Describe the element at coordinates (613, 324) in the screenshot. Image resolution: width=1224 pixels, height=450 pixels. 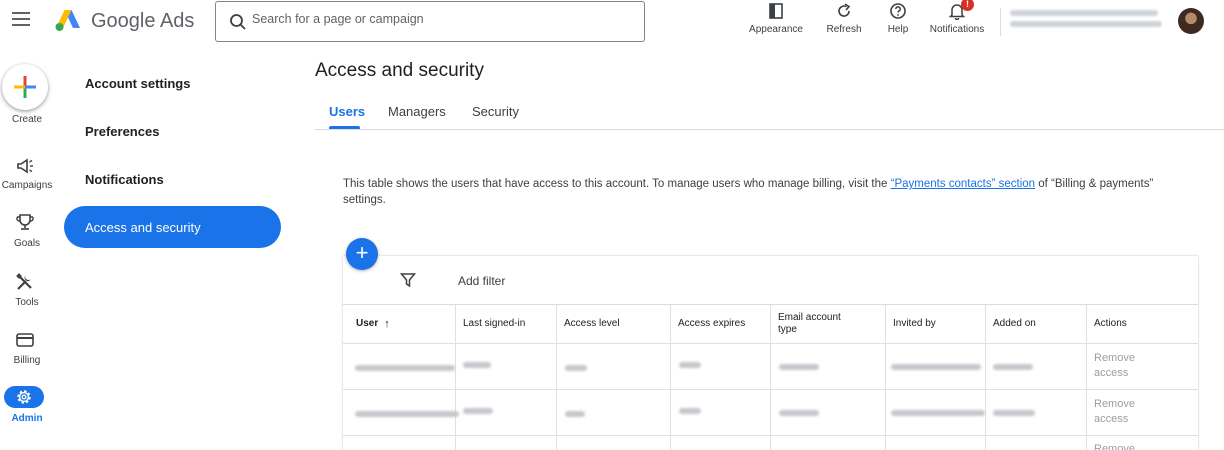
I see `column-header-access-level: Access level` at that location.